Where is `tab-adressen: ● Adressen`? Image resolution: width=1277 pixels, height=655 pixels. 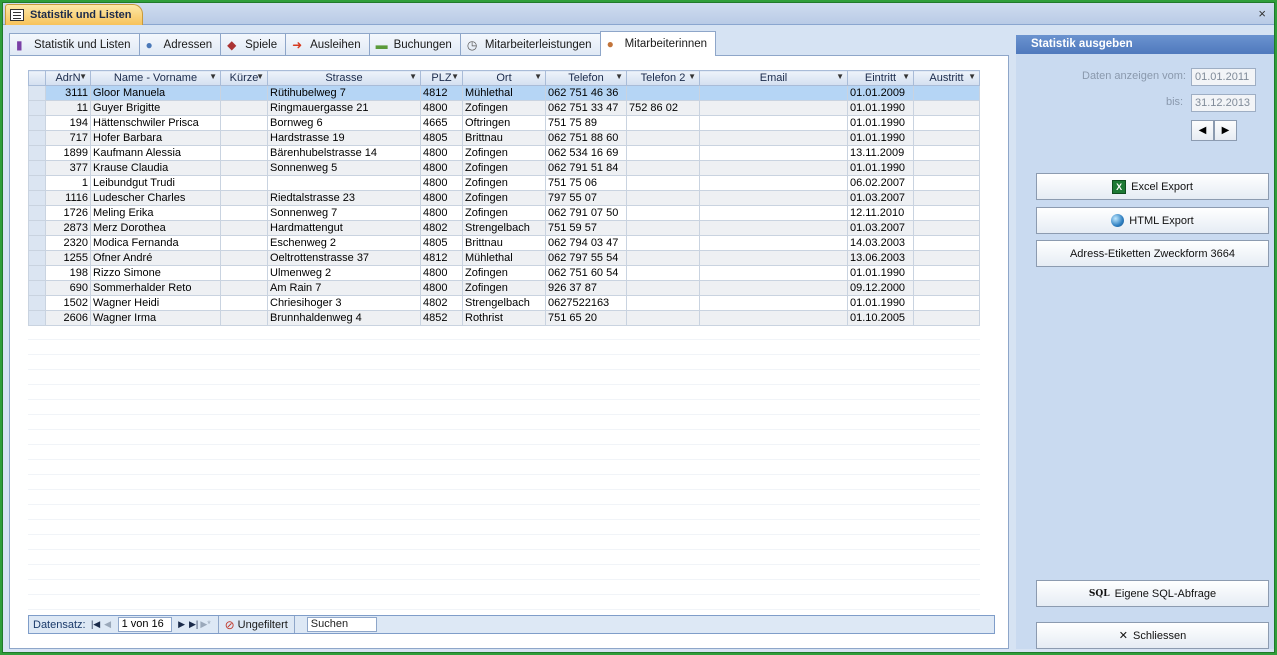 tab-adressen: ● Adressen is located at coordinates (180, 44).